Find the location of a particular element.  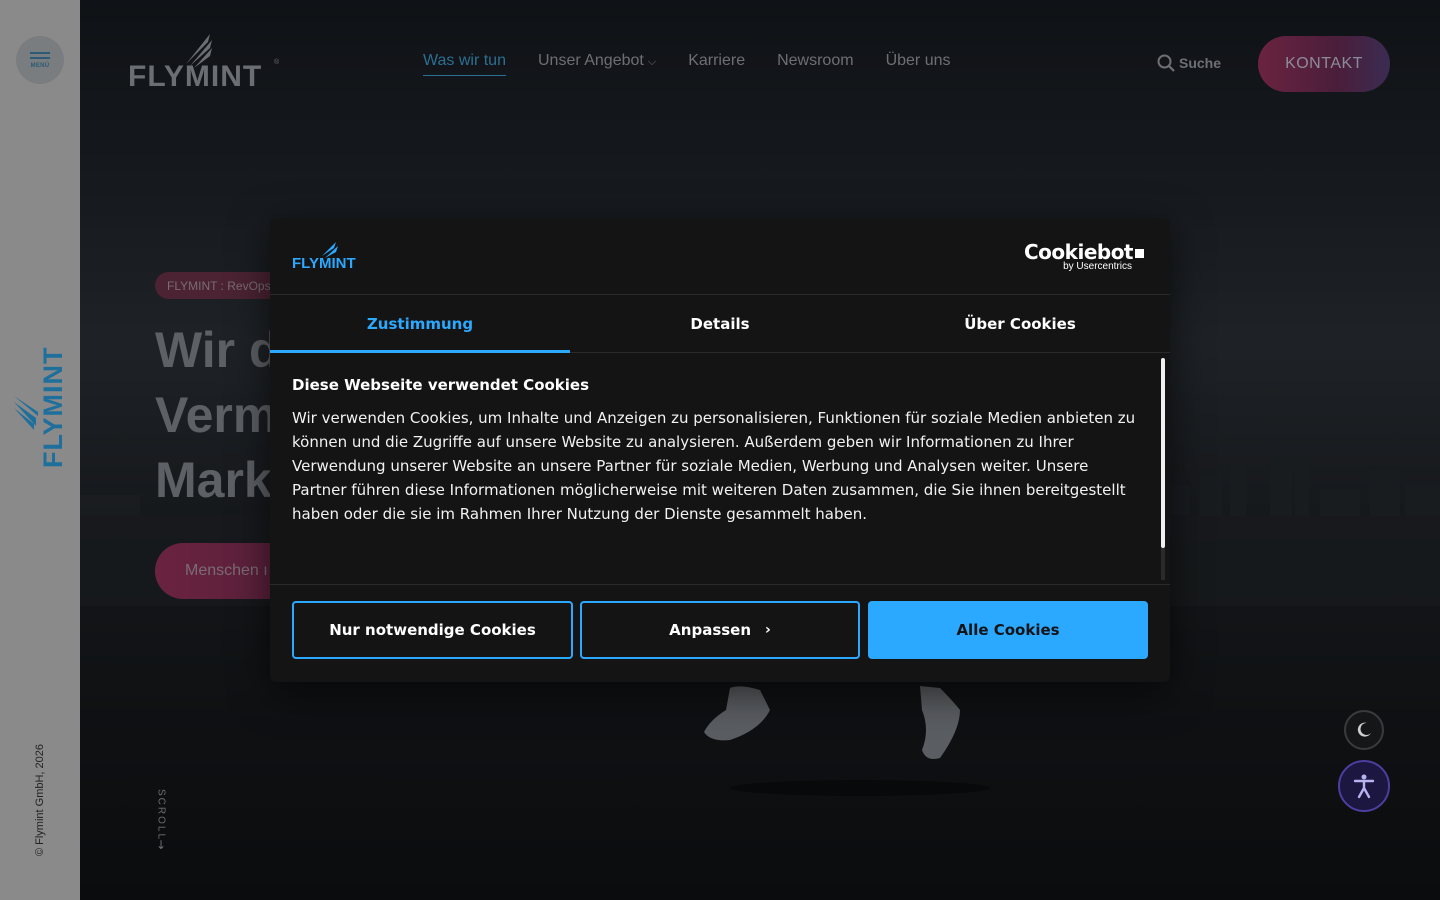

tab-details: Details is located at coordinates (720, 323).